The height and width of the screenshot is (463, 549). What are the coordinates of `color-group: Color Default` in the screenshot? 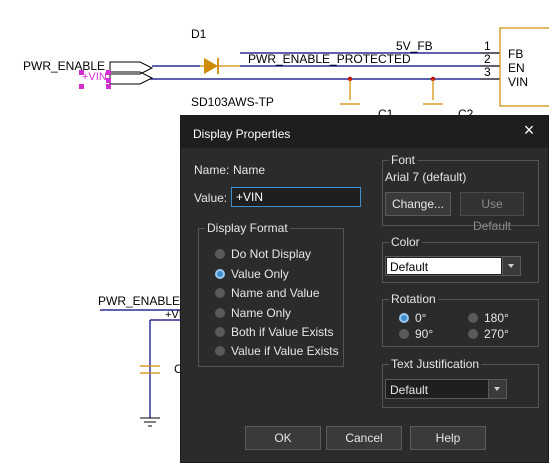 It's located at (460, 259).